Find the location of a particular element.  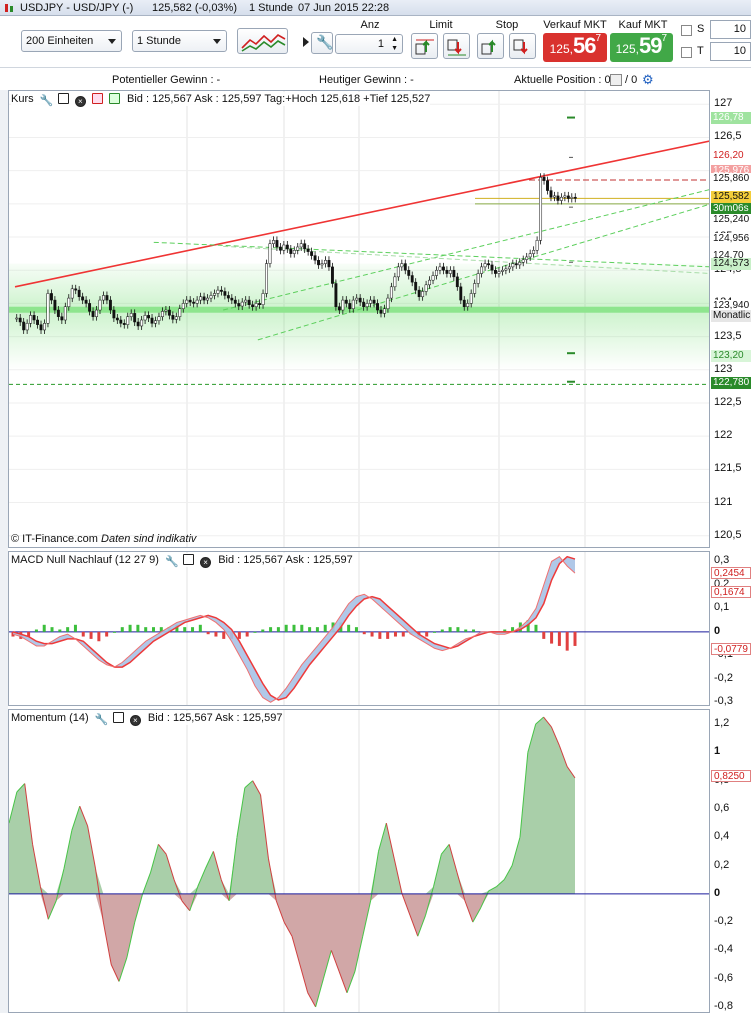

stop-sell-button is located at coordinates (522, 46).